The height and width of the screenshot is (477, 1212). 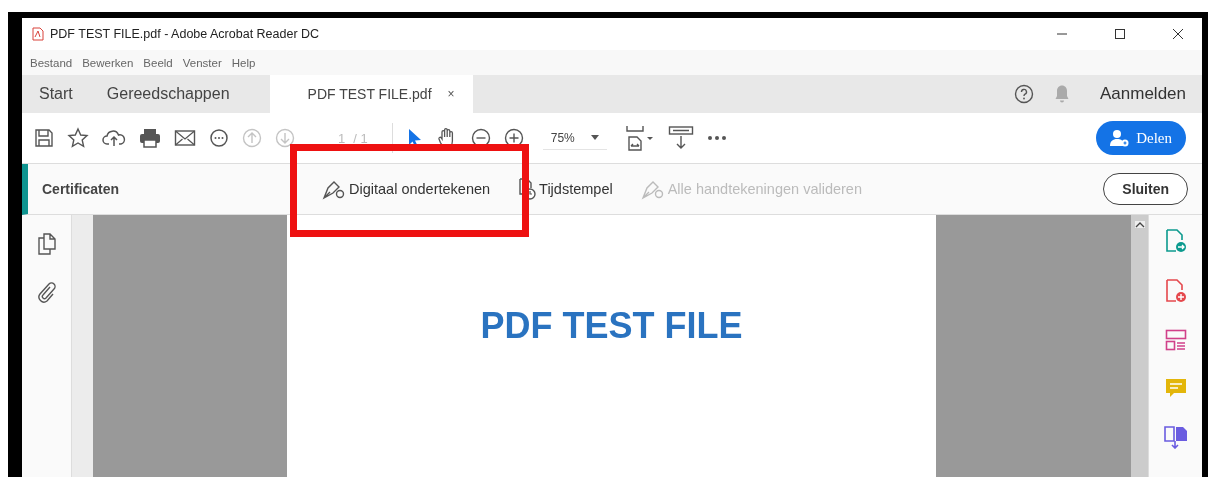 What do you see at coordinates (1024, 94) in the screenshot?
I see `help-icon` at bounding box center [1024, 94].